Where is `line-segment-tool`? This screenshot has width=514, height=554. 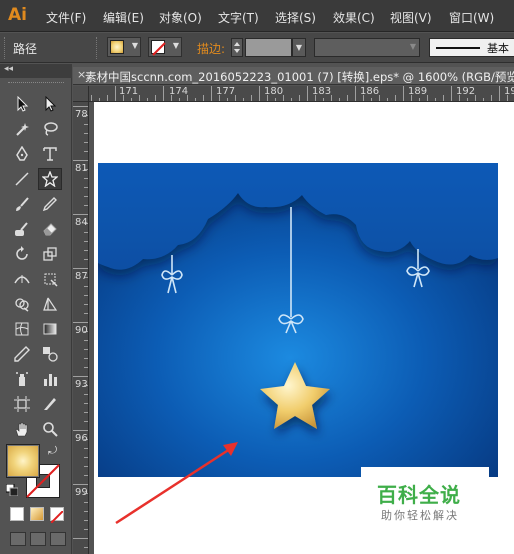
line-segment-tool is located at coordinates (22, 179).